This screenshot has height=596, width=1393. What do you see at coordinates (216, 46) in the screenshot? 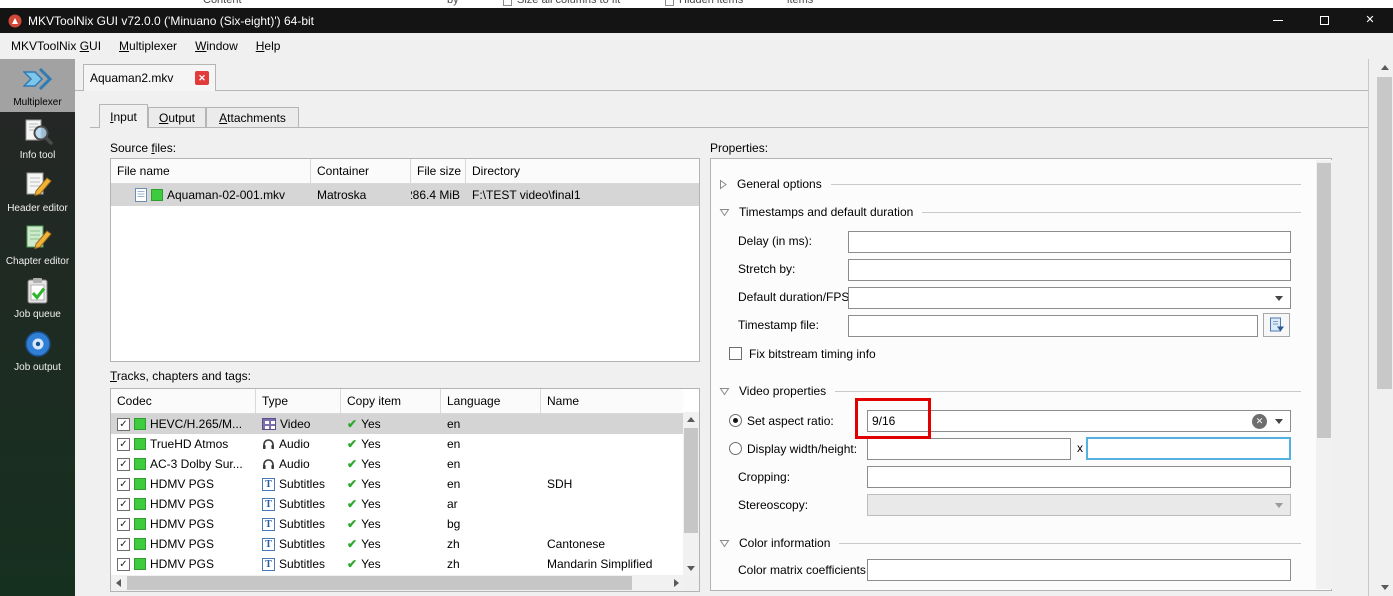
I see `menu-window: Window` at bounding box center [216, 46].